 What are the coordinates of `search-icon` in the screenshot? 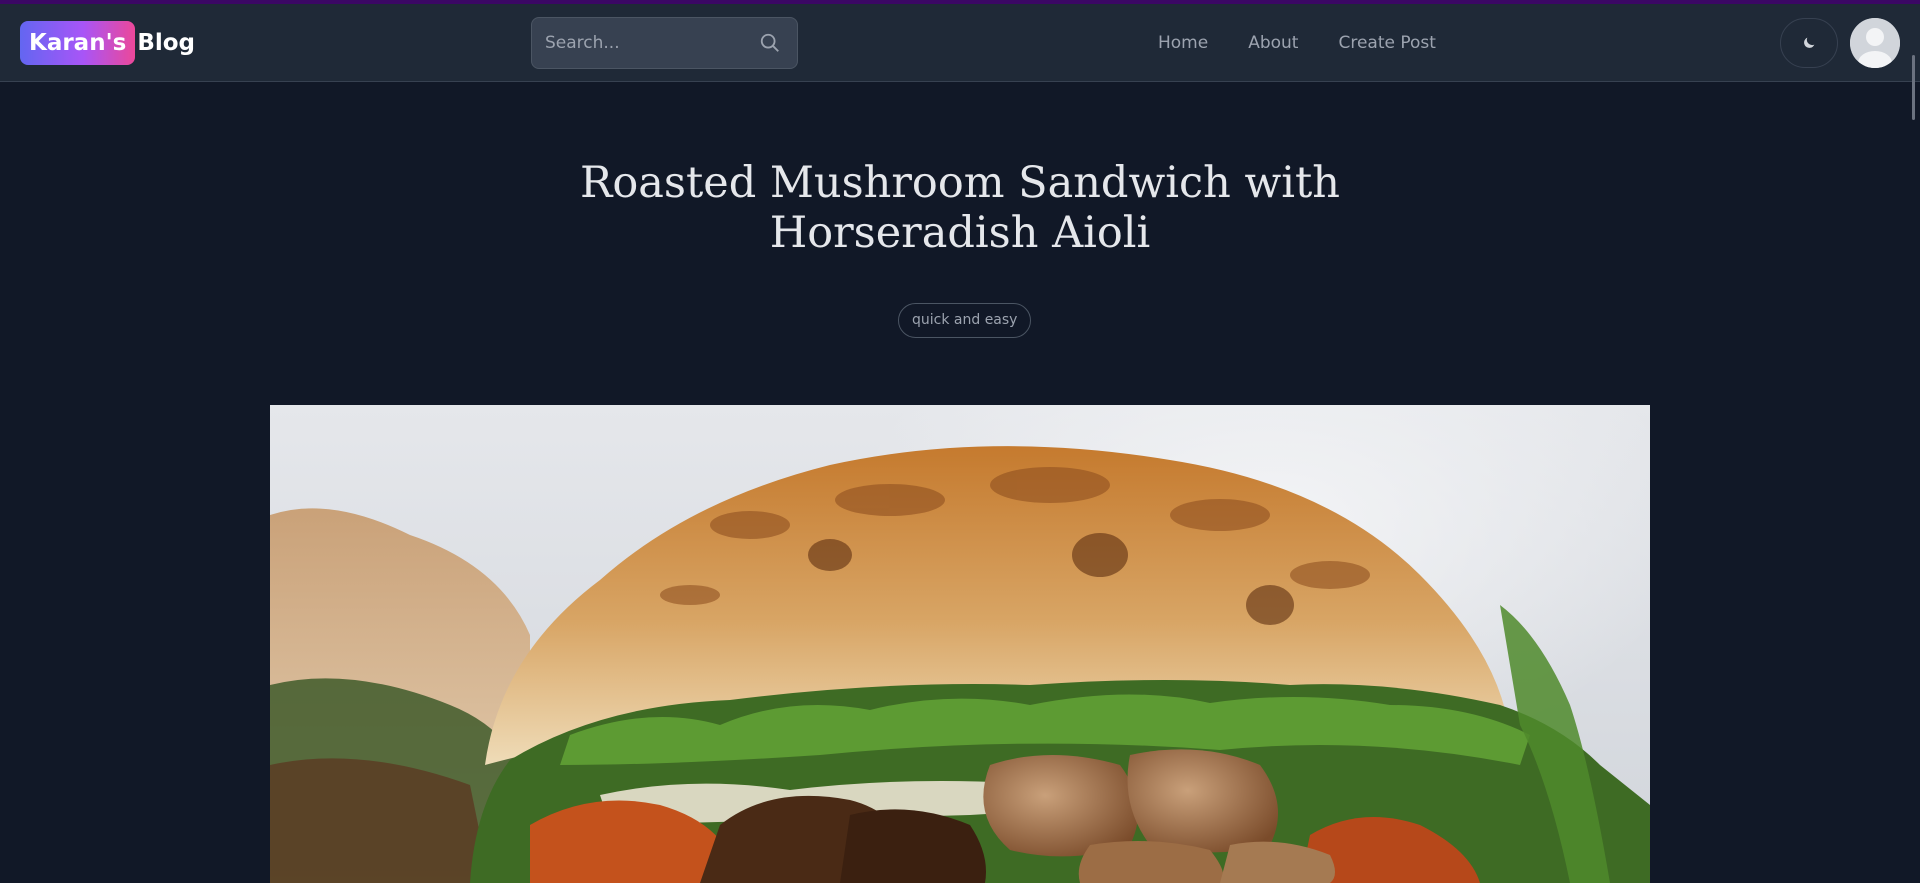 It's located at (770, 43).